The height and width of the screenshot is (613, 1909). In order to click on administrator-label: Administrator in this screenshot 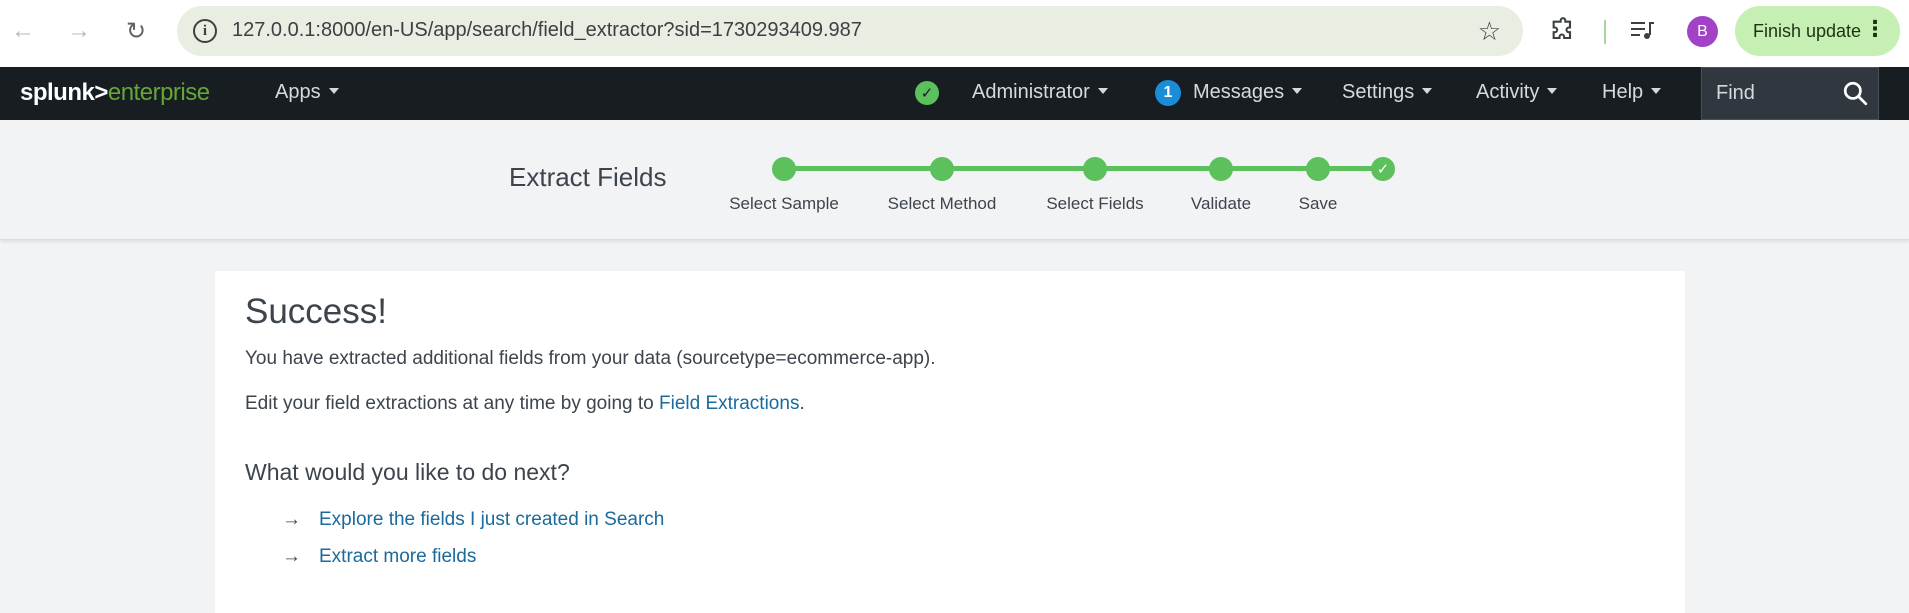, I will do `click(1031, 92)`.